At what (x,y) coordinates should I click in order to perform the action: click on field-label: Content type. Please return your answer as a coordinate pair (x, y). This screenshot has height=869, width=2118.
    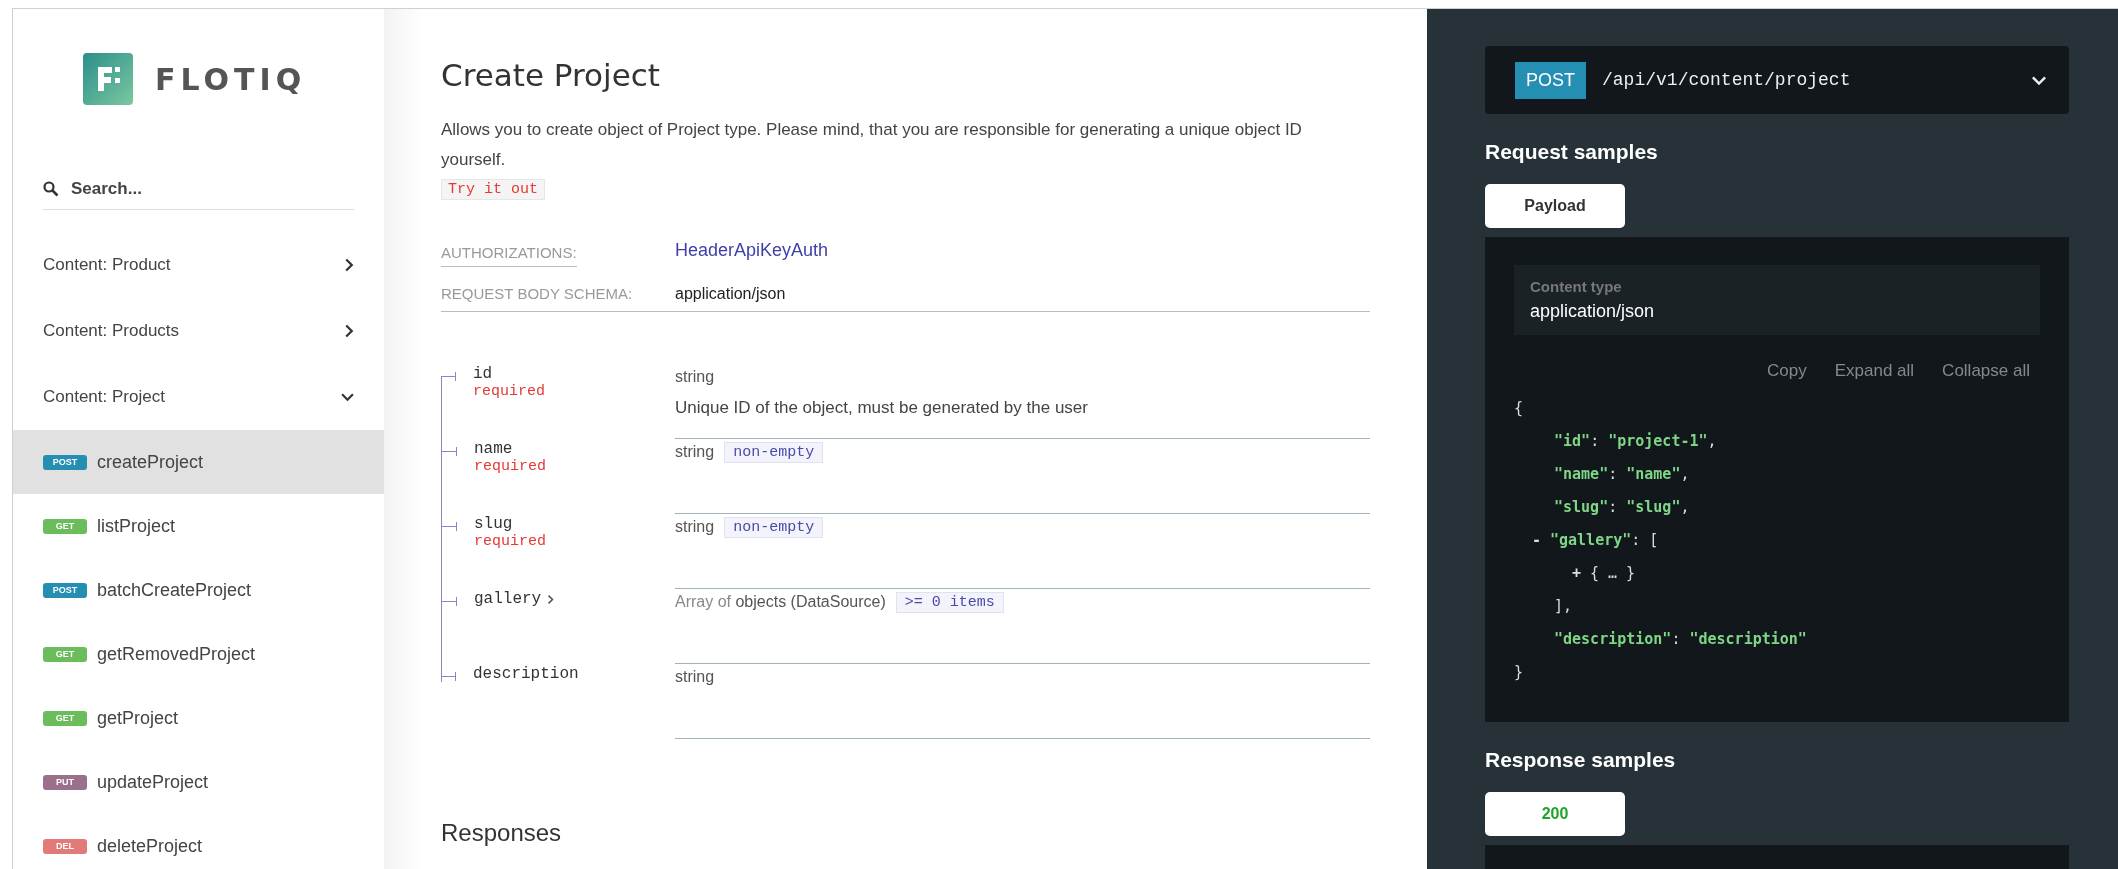
    Looking at the image, I should click on (1576, 286).